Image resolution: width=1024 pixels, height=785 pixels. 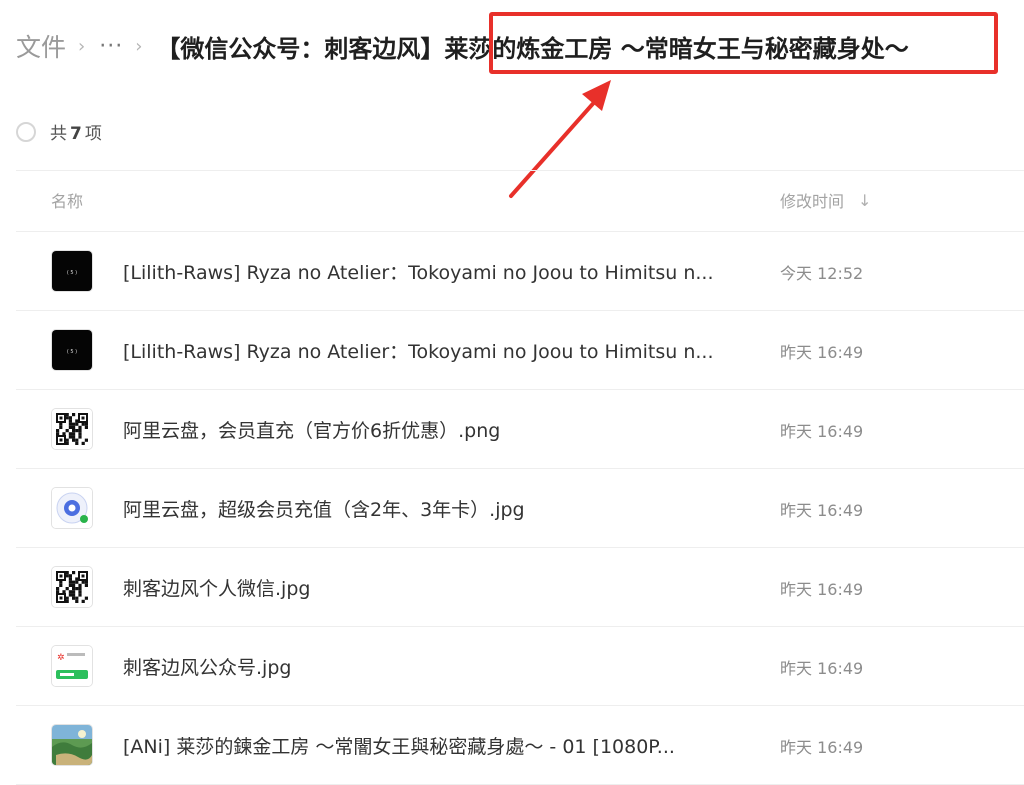 What do you see at coordinates (324, 508) in the screenshot?
I see `file-name: 阿里云盘，超级会员充值（含2年、3年卡）.jpg` at bounding box center [324, 508].